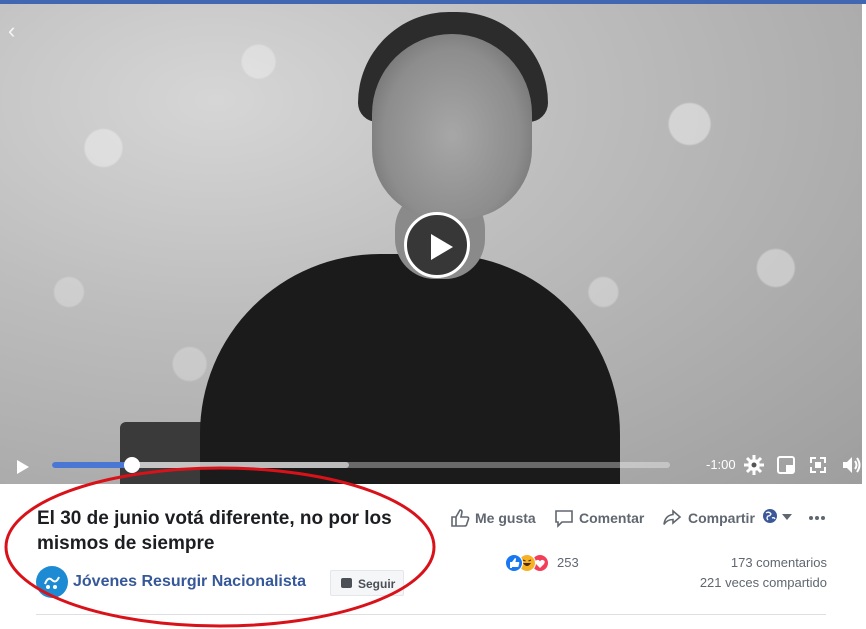 The image size is (866, 629). I want to click on page-avatar, so click(52, 582).